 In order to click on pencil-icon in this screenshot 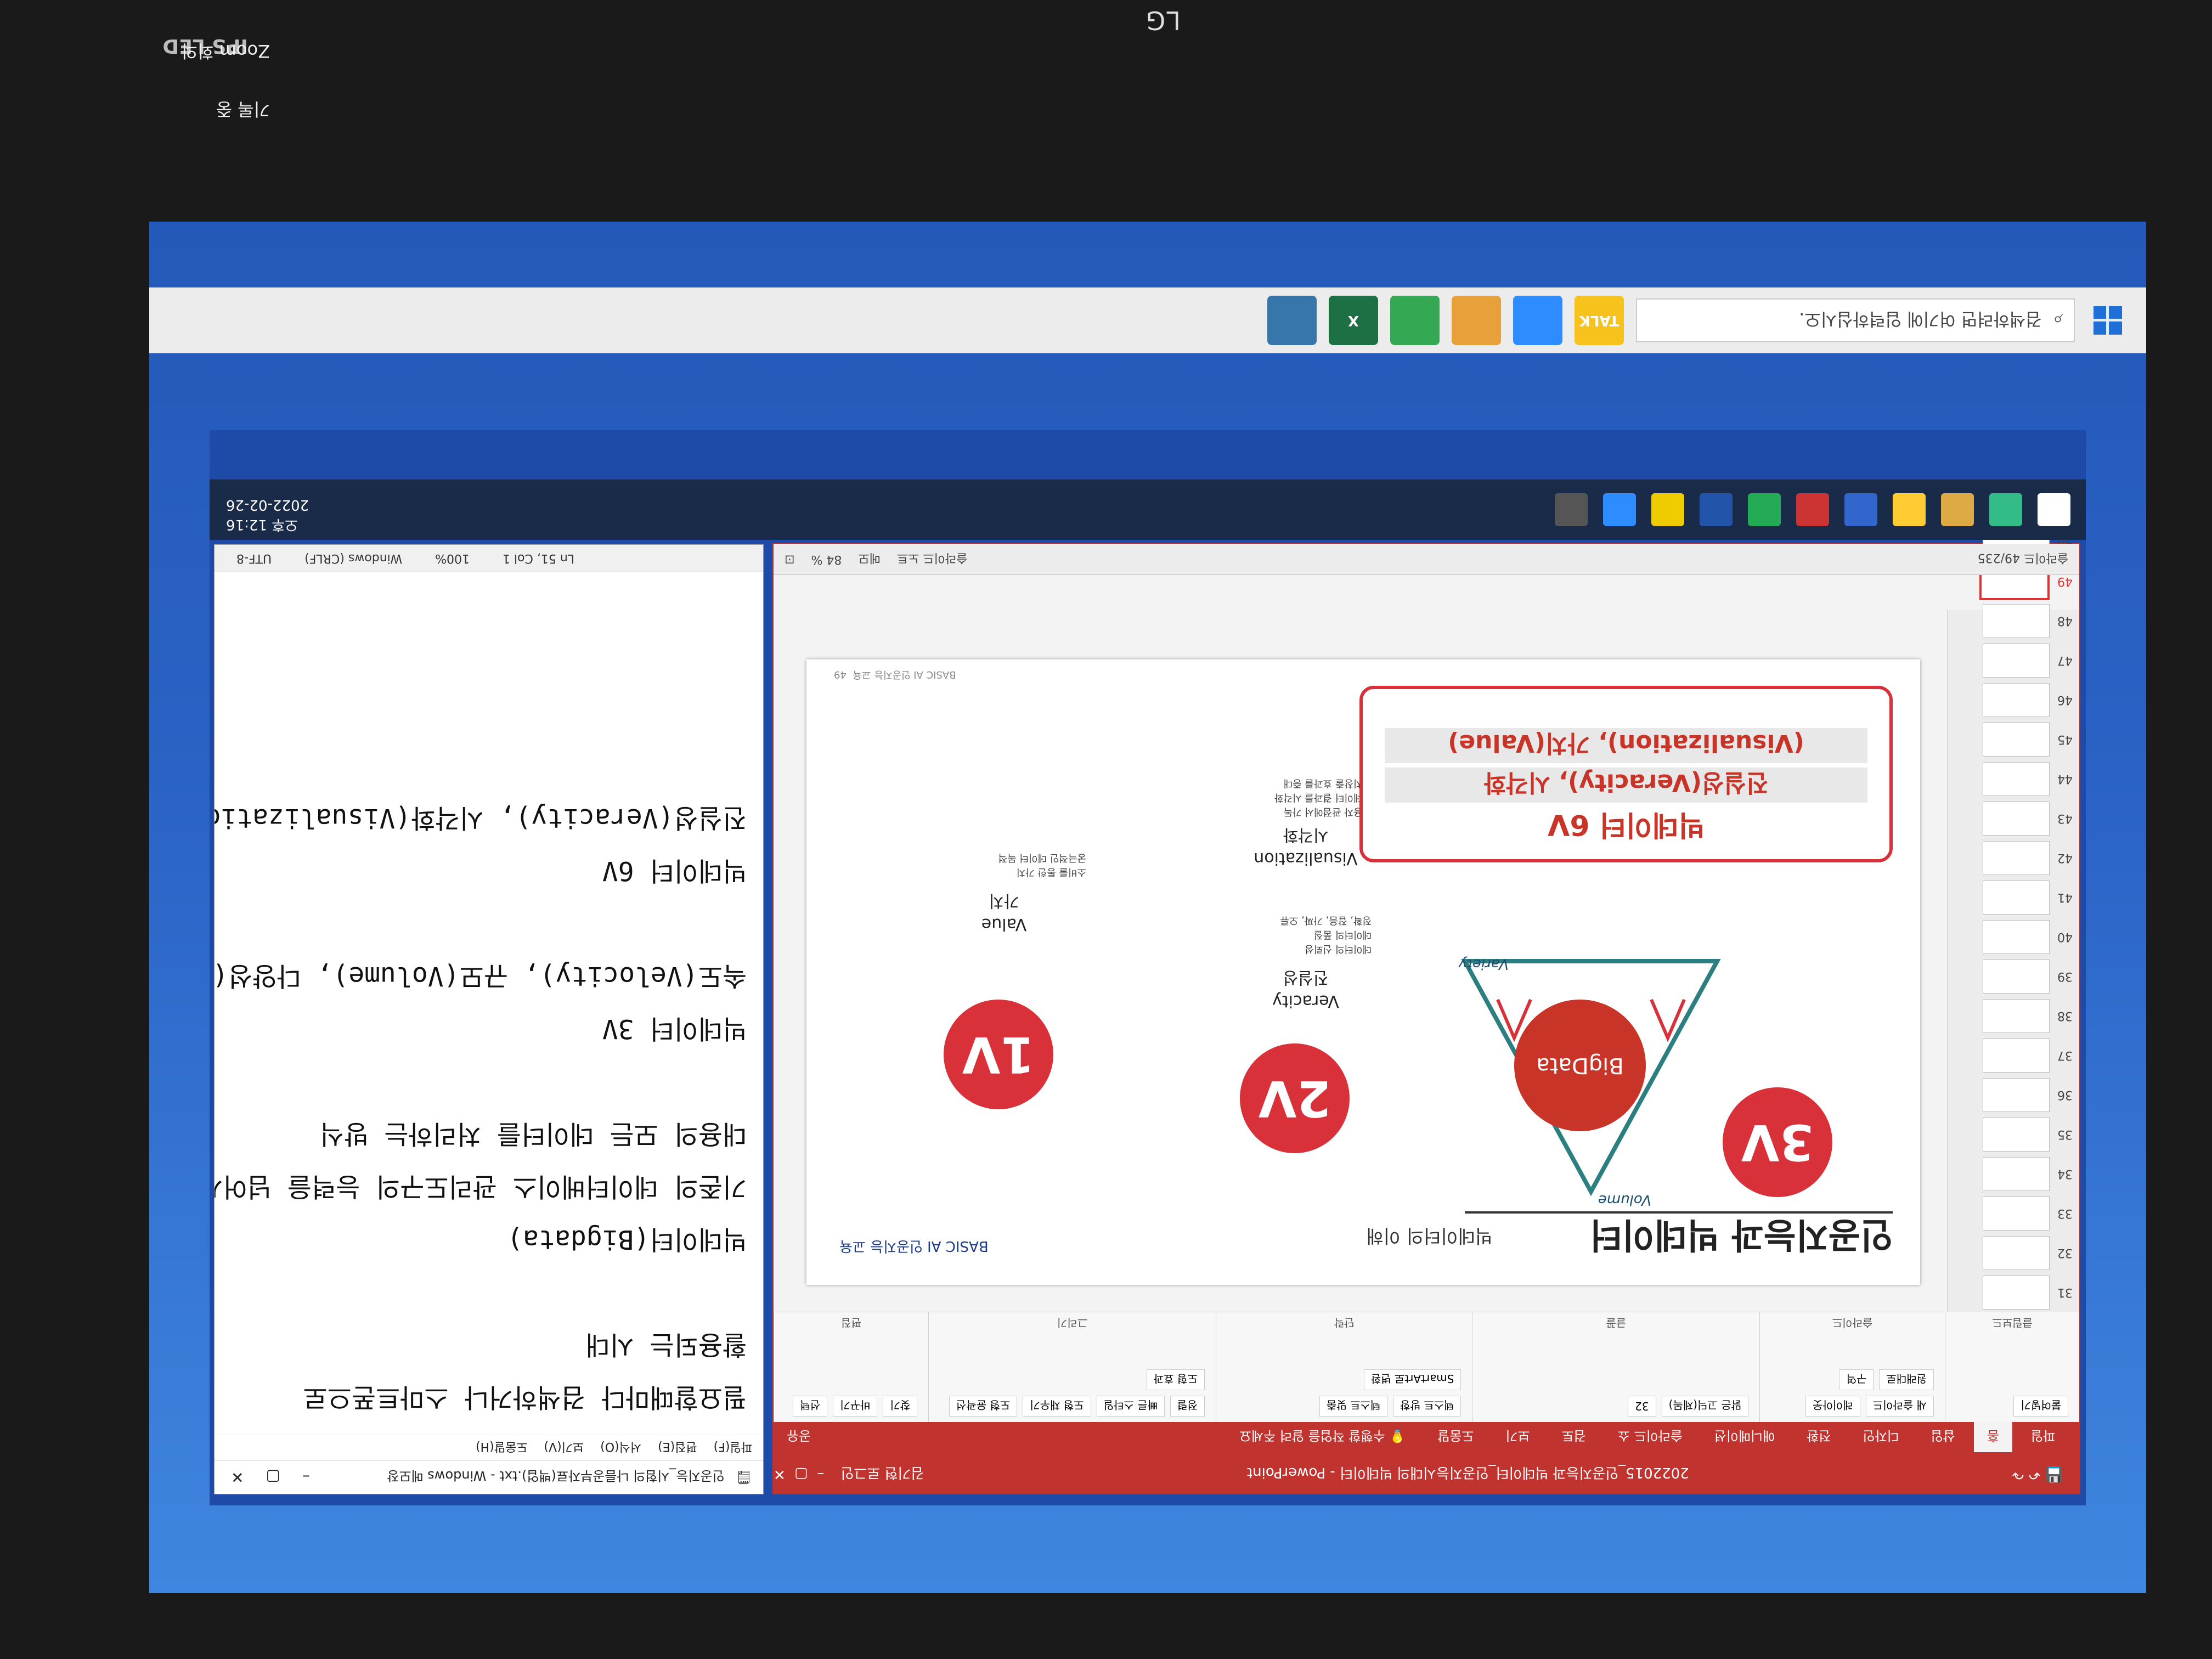, I will do `click(1476, 320)`.